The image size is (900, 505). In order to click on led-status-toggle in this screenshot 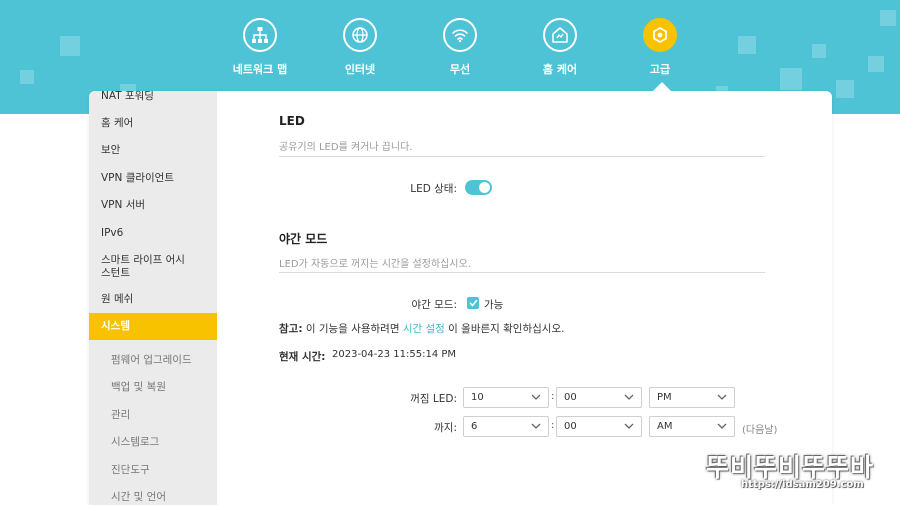, I will do `click(478, 187)`.